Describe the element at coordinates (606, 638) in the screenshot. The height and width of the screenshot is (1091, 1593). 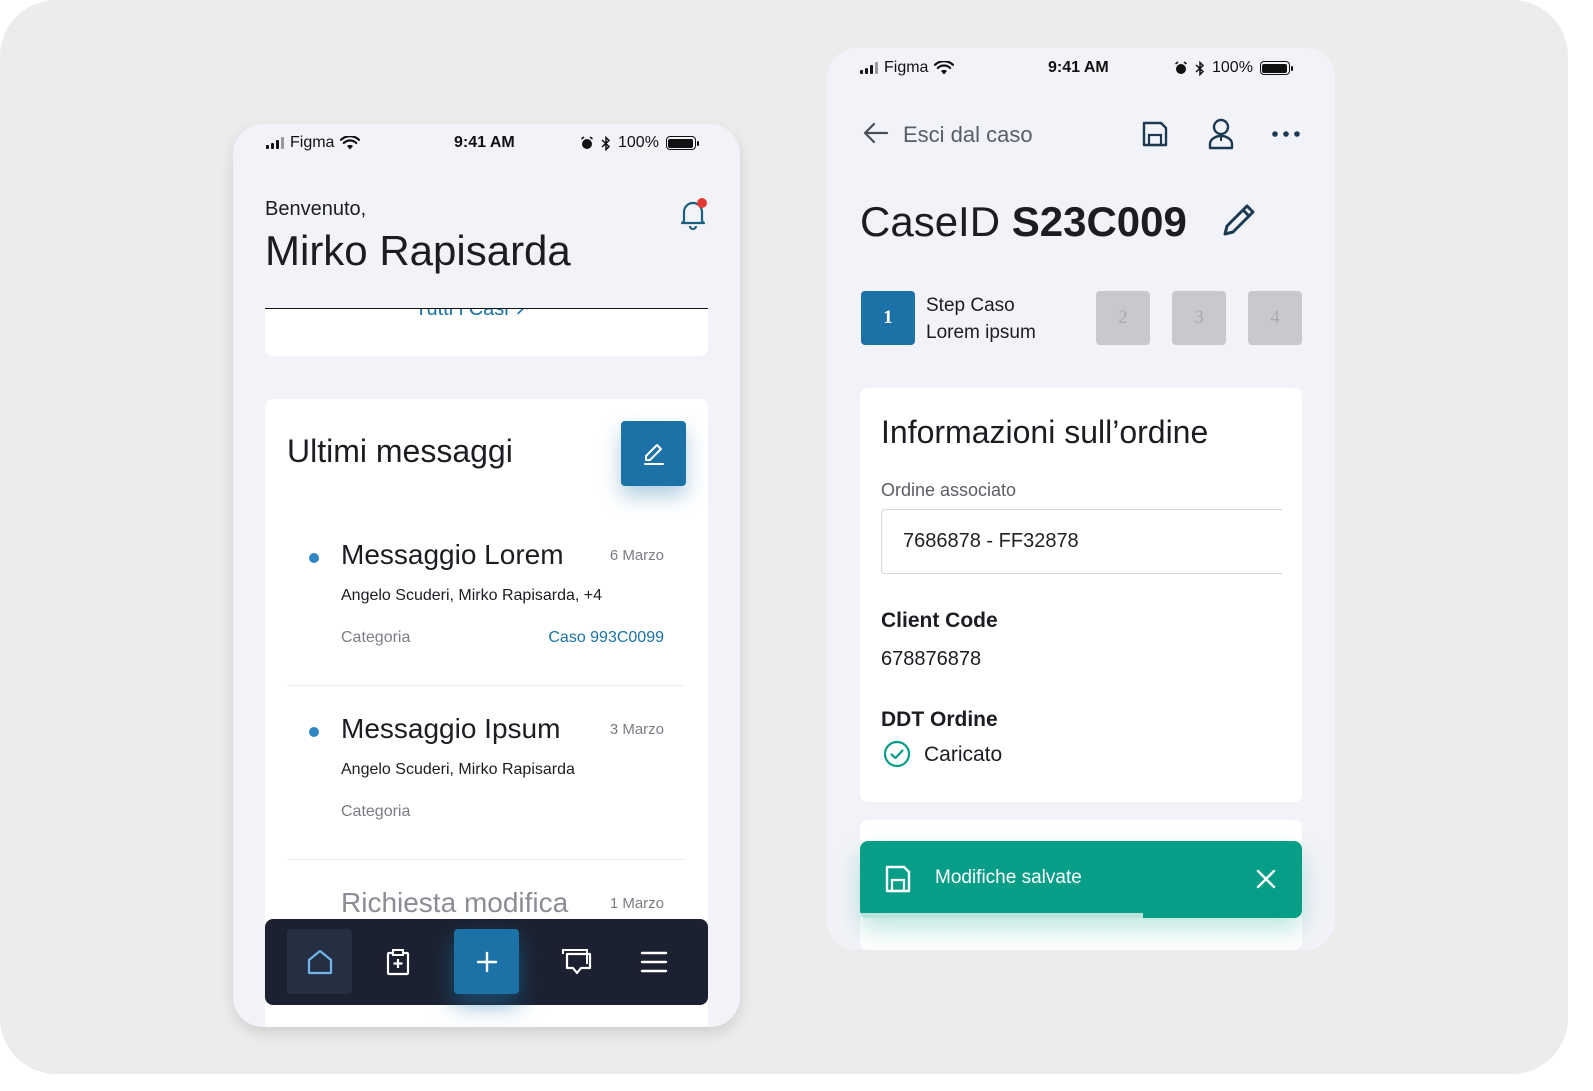
I see `message-case-link: Caso 993C0099` at that location.